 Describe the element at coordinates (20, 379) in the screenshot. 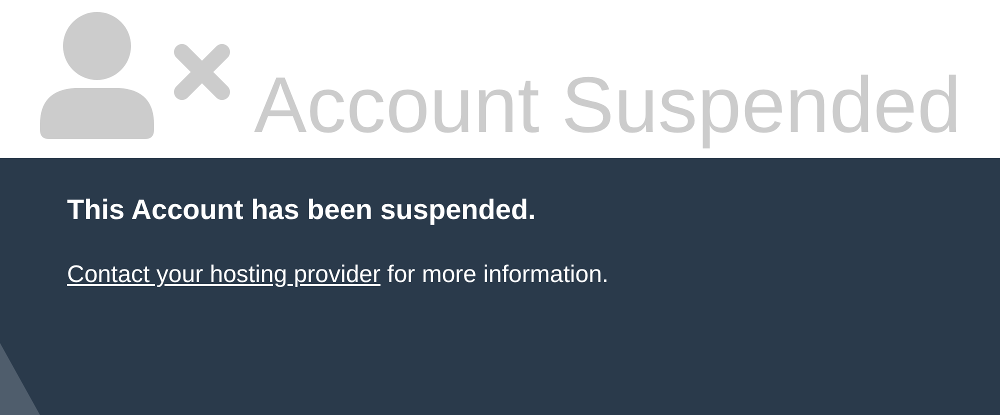

I see `corner-decoration` at that location.